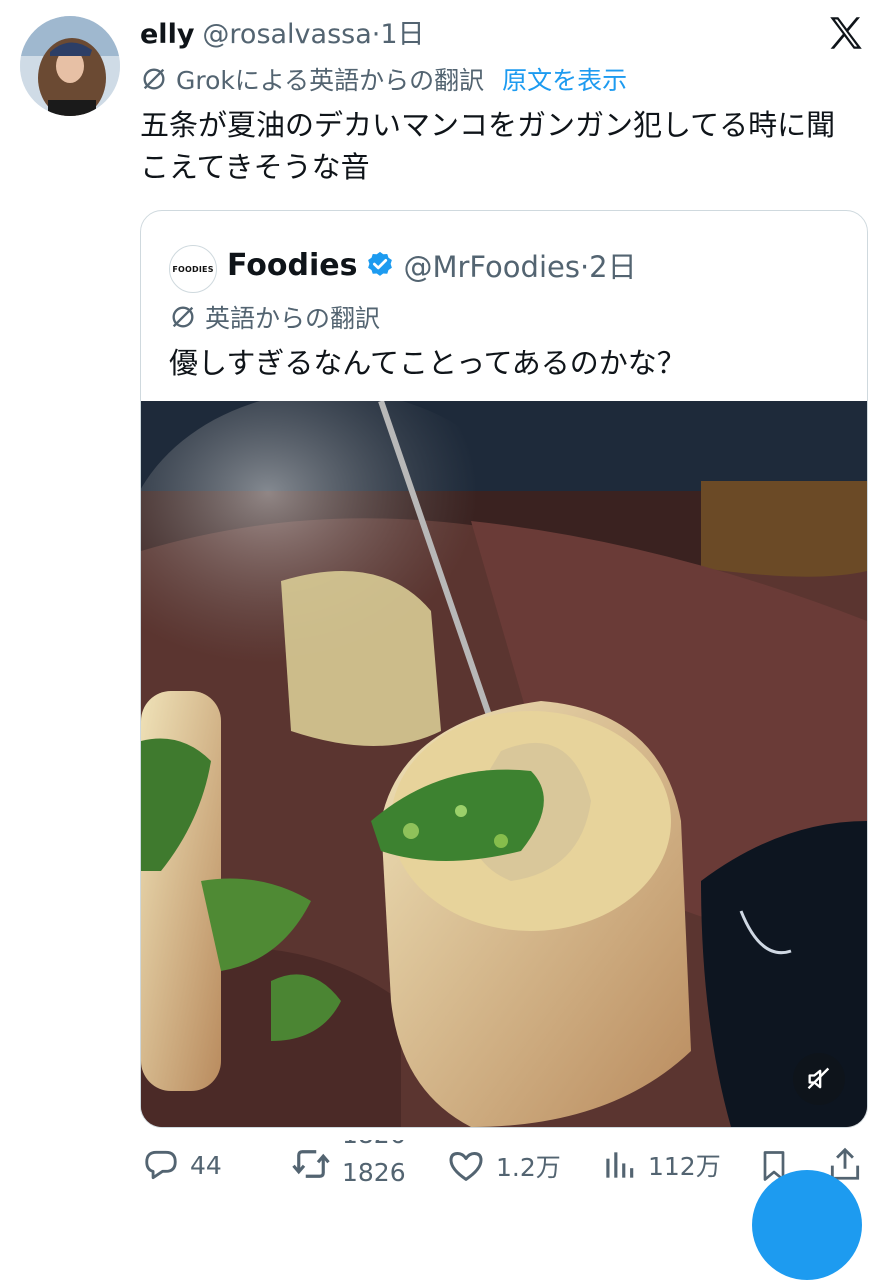 Image resolution: width=889 pixels, height=1280 pixels. Describe the element at coordinates (293, 318) in the screenshot. I see `quoted-translation-note: 英語からの翻訳` at that location.